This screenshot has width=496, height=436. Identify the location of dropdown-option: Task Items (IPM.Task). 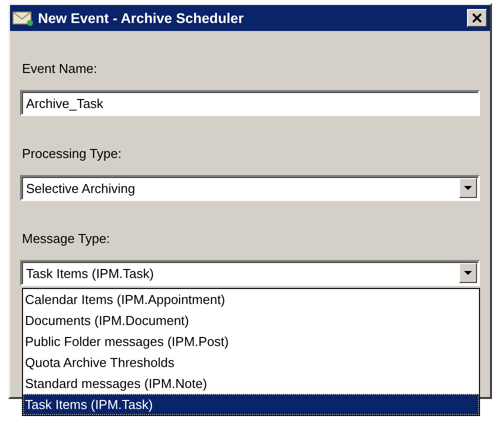
(251, 404).